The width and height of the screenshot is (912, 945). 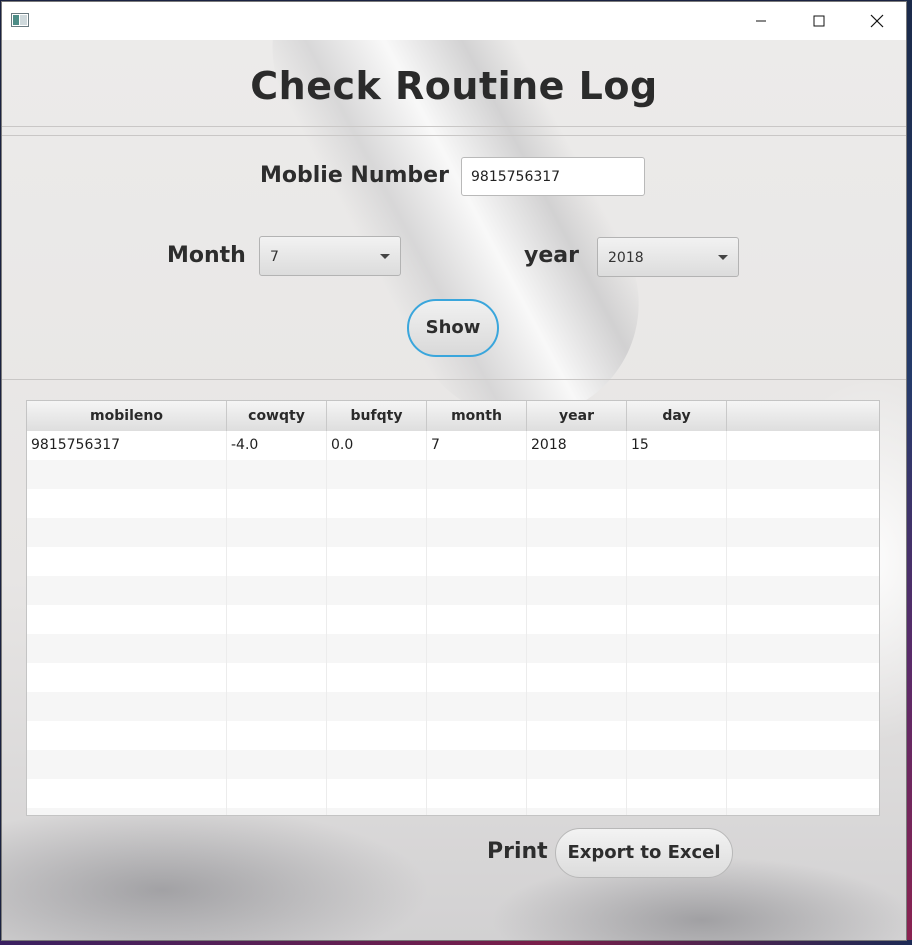 I want to click on minimize-button, so click(x=761, y=21).